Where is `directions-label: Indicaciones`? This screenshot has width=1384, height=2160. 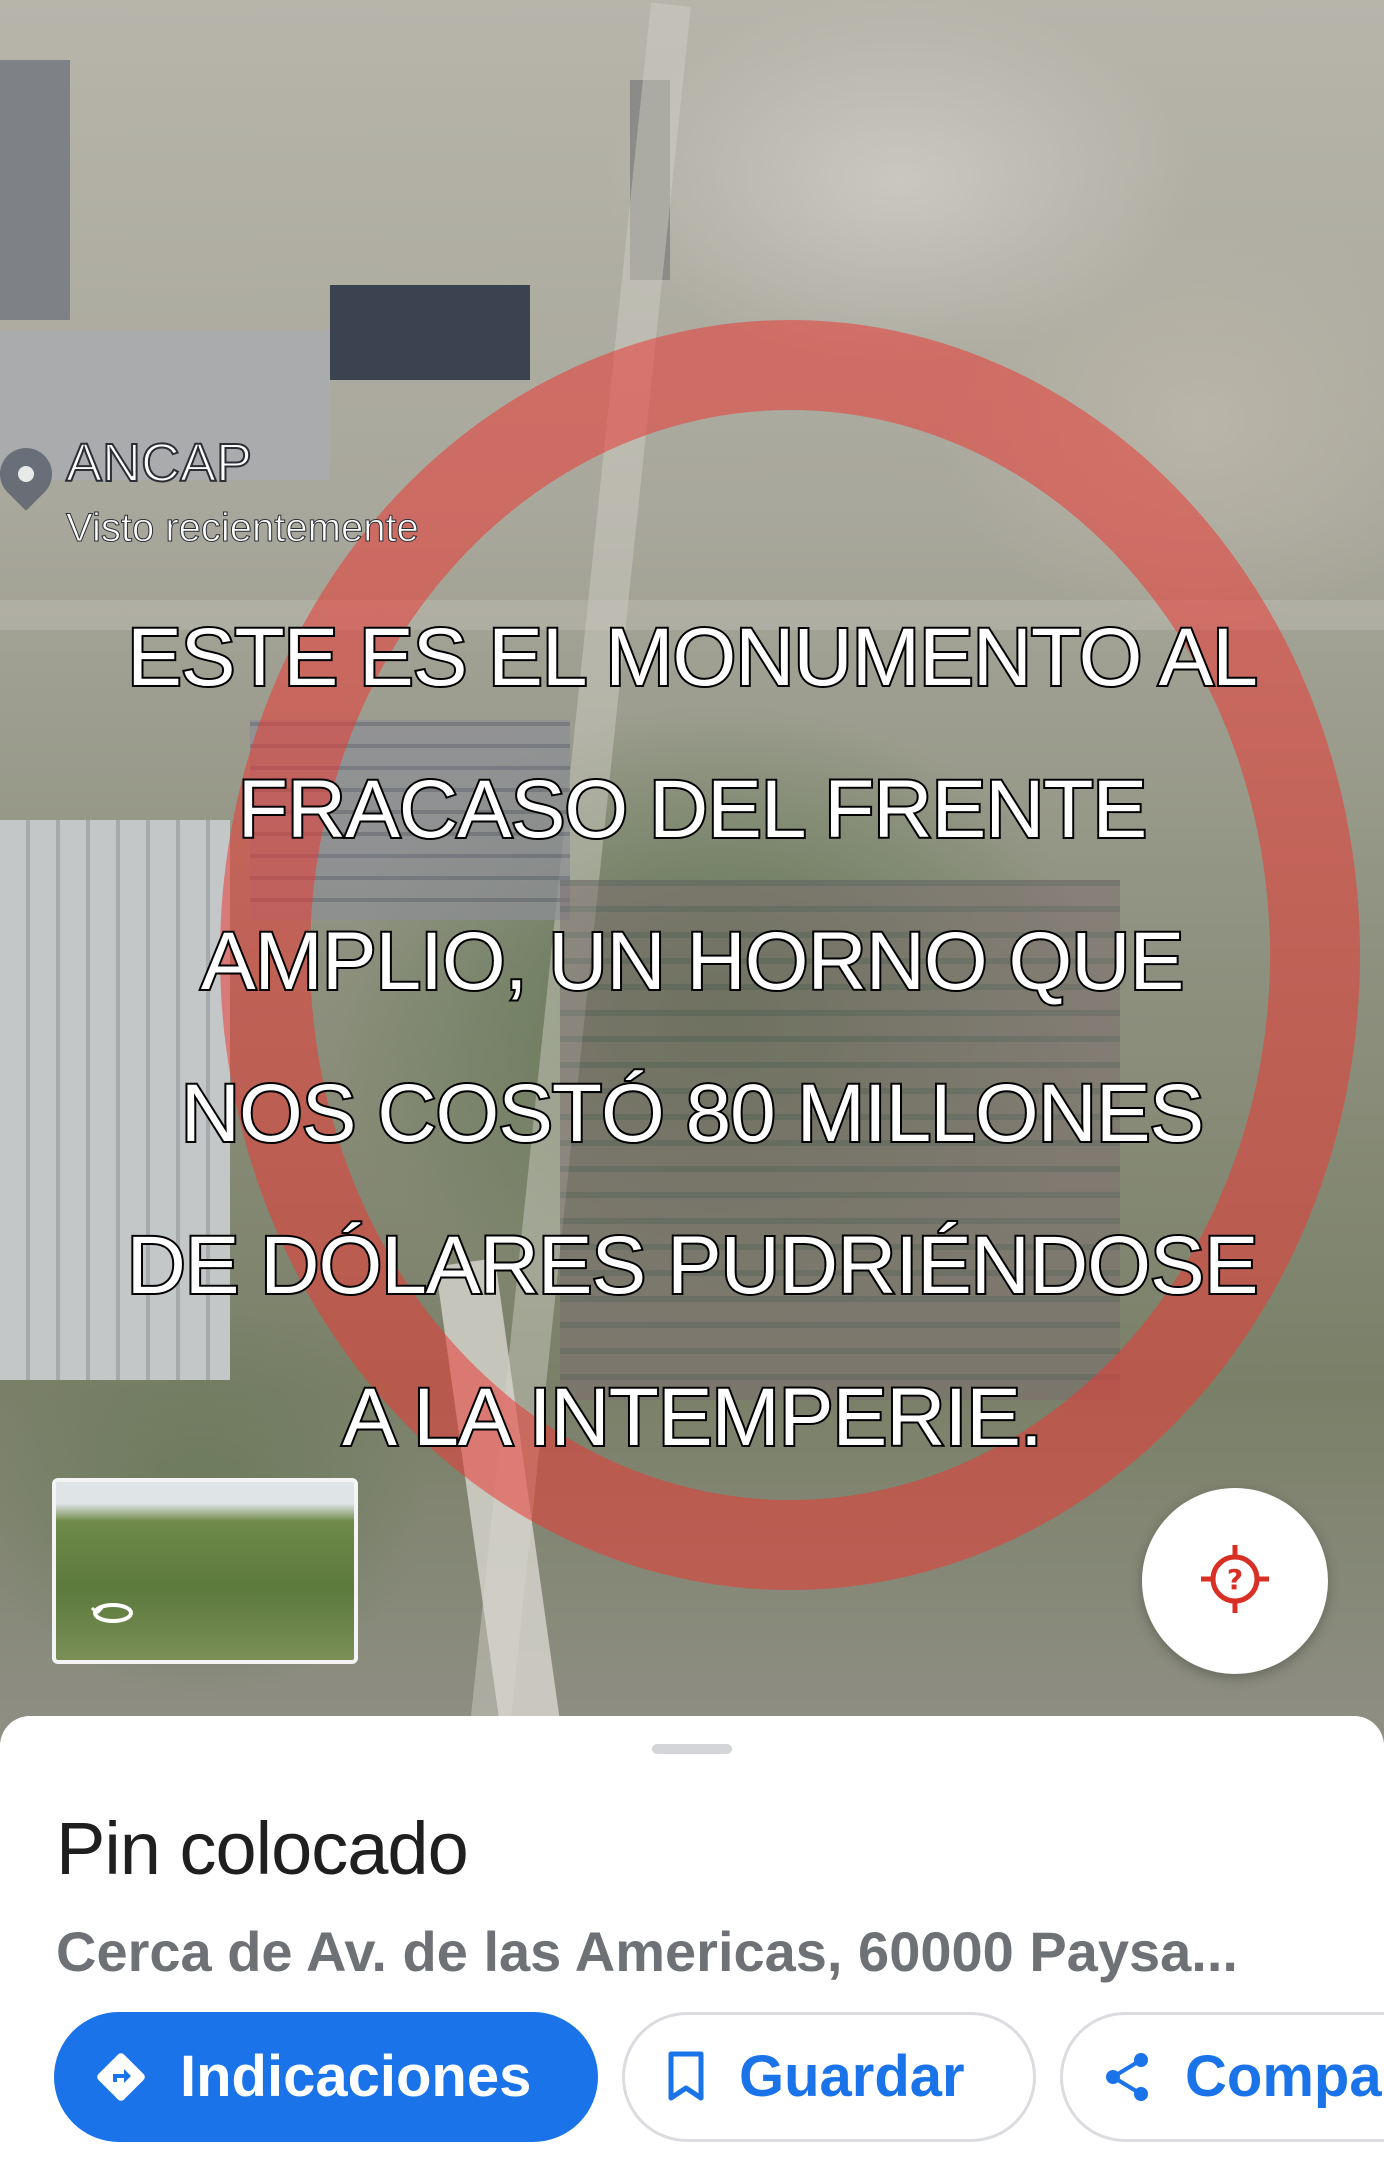
directions-label: Indicaciones is located at coordinates (356, 2076).